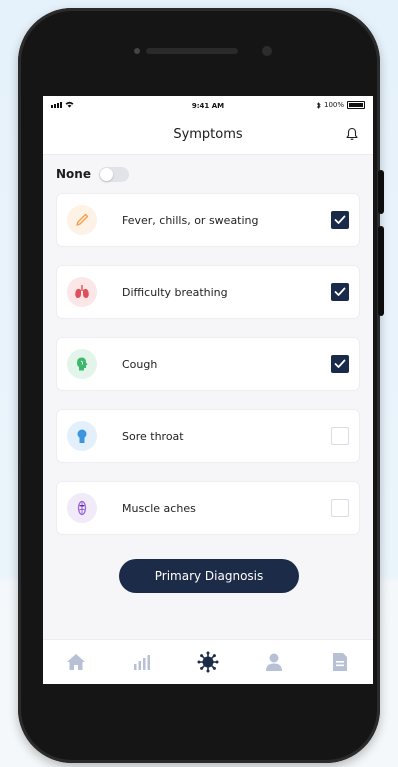 This screenshot has width=398, height=767. I want to click on chart-icon, so click(142, 662).